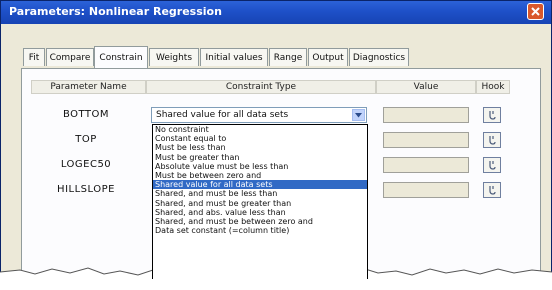 The width and height of the screenshot is (552, 290). I want to click on value-field-logec50, so click(426, 165).